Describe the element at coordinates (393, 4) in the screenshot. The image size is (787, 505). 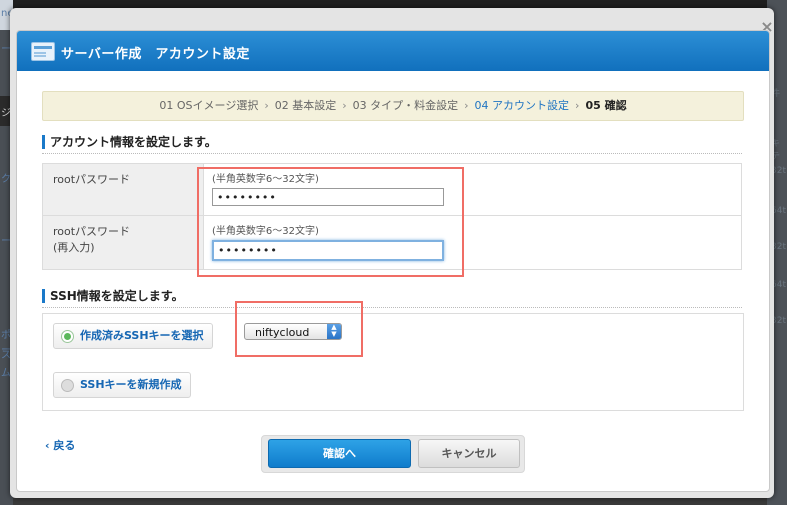
I see `backdrop-top` at that location.